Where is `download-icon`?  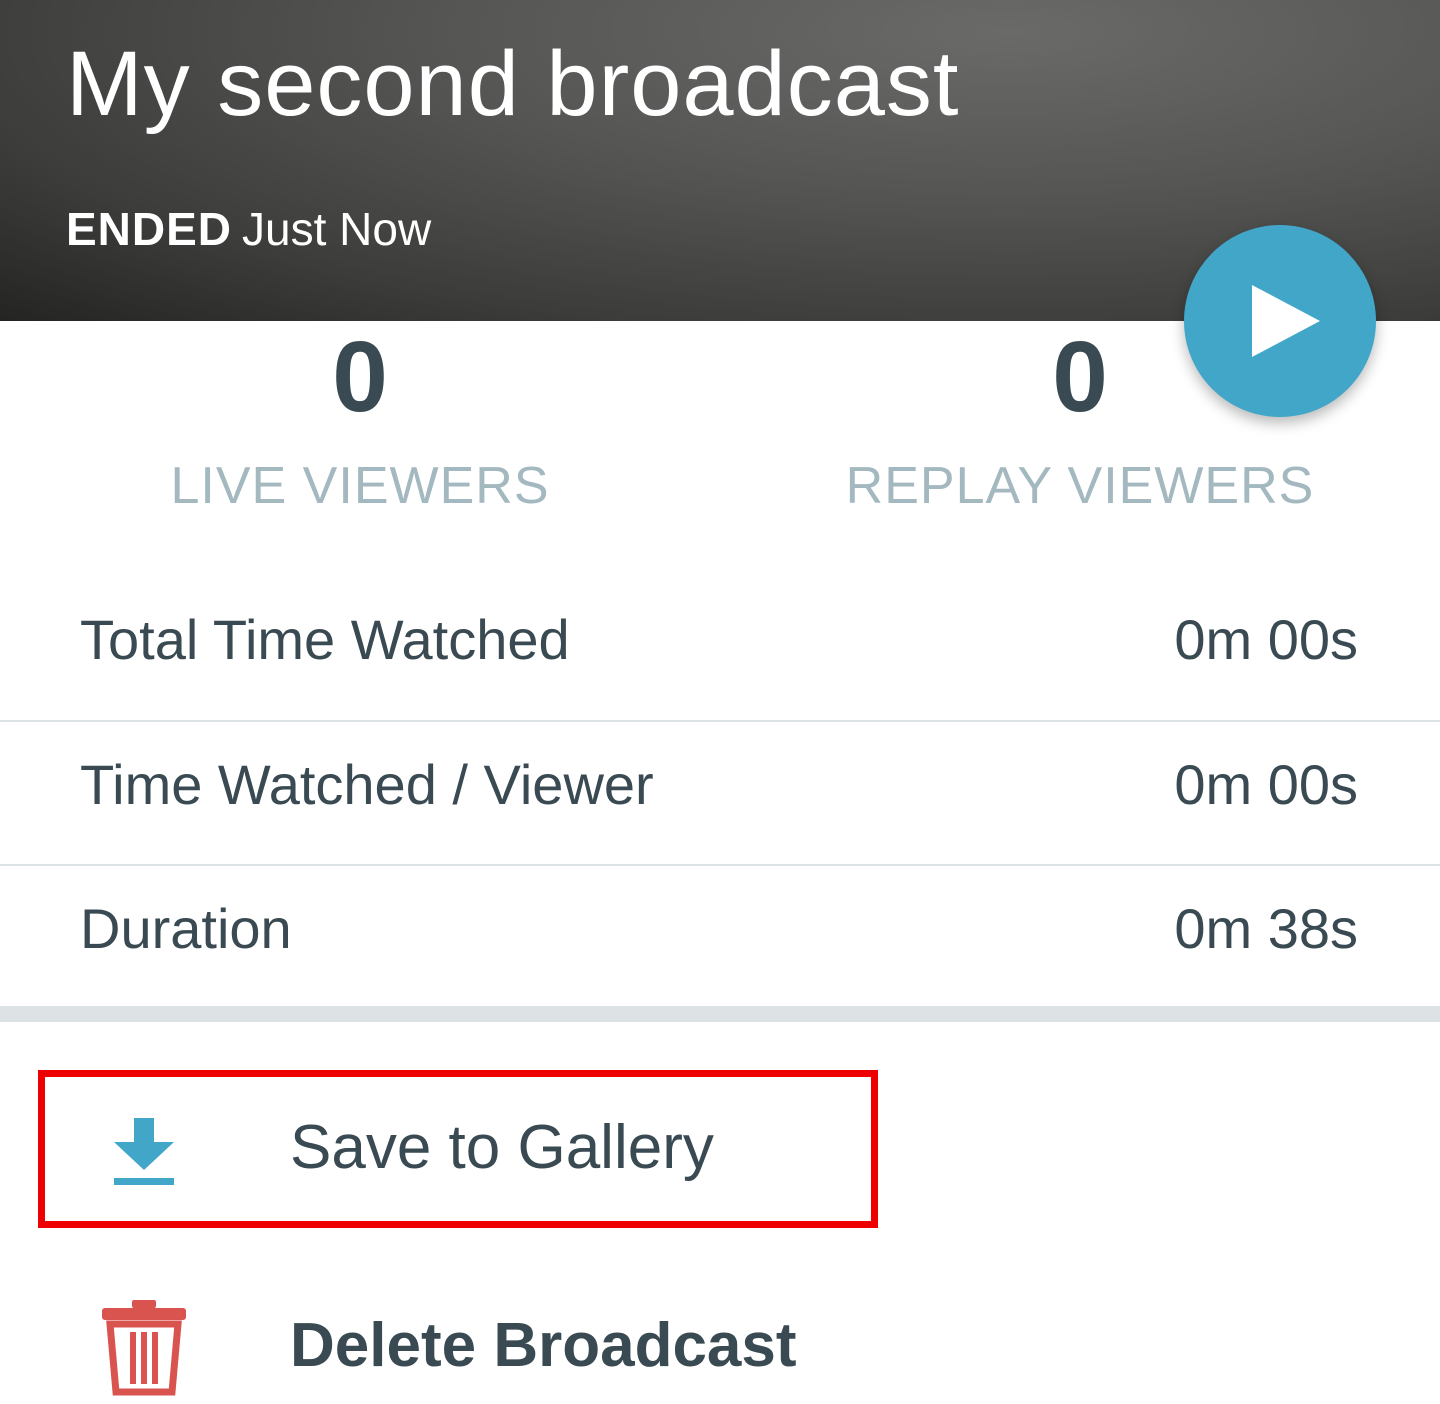
download-icon is located at coordinates (144, 1151).